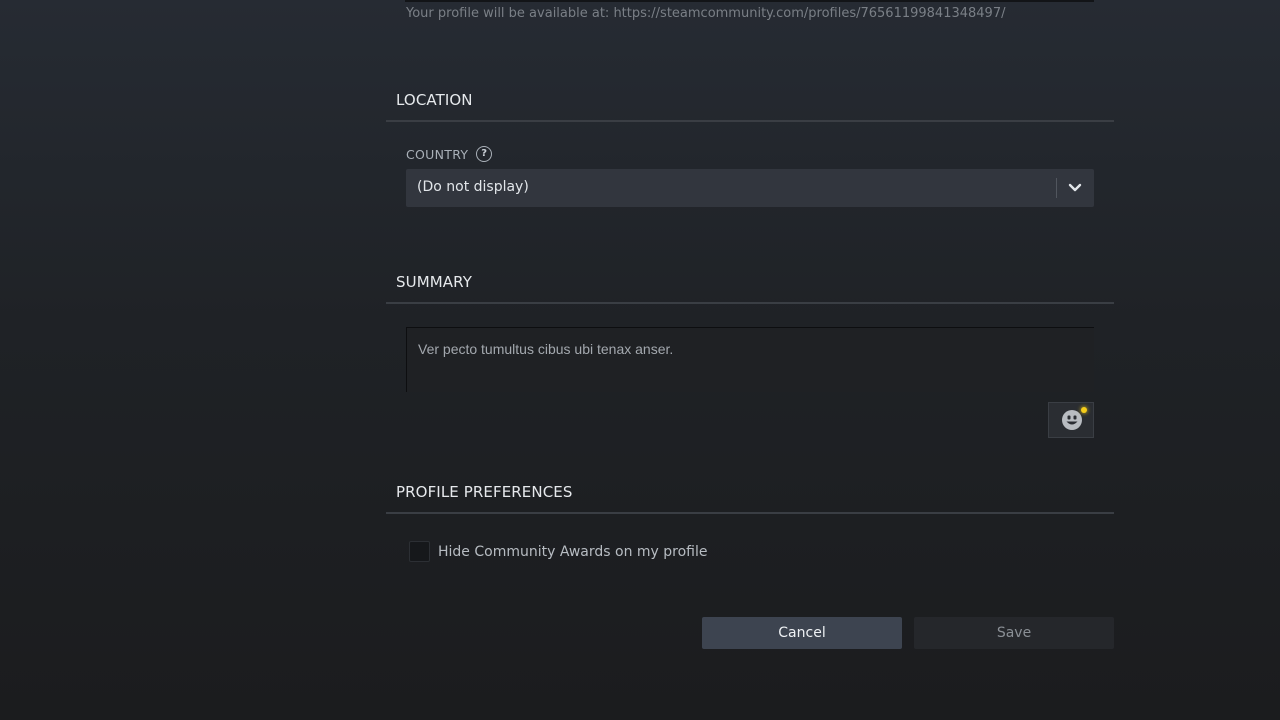 This screenshot has width=1280, height=720. What do you see at coordinates (573, 551) in the screenshot?
I see `hide-awards-label: Hide Community Awards on my profile` at bounding box center [573, 551].